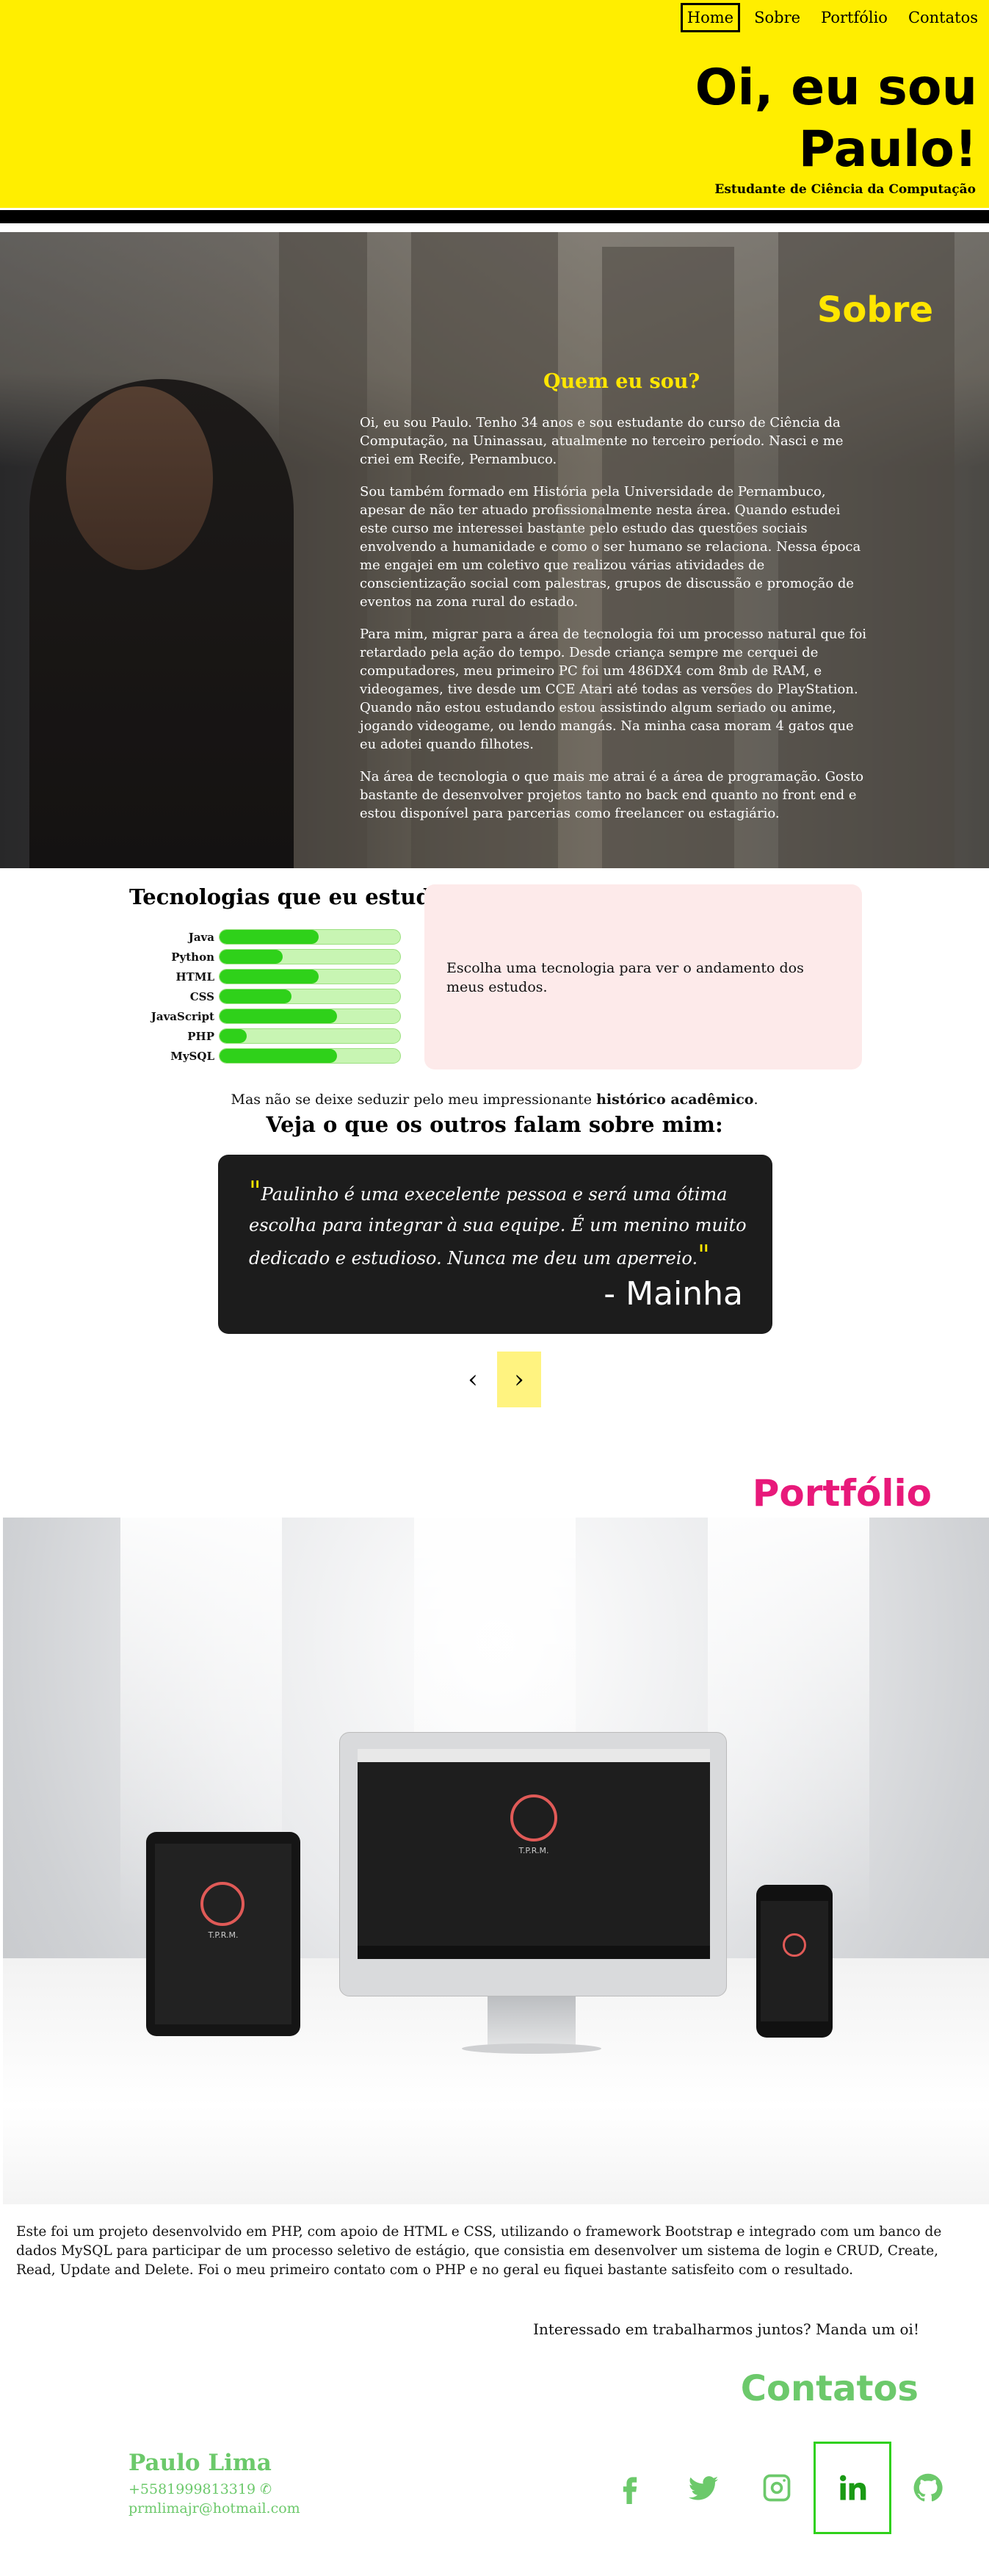 This screenshot has width=989, height=2576. I want to click on nav-home: Home, so click(710, 17).